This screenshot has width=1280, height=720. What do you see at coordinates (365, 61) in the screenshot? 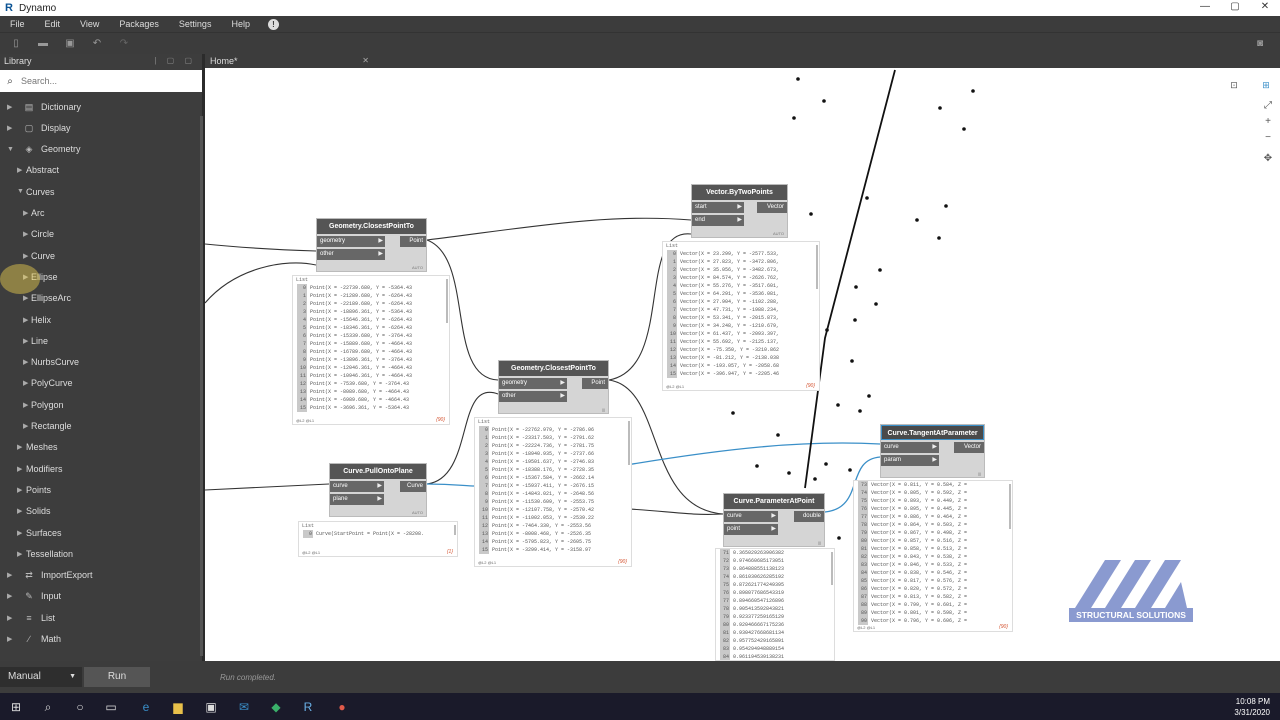
I see `close-tab-icon: ✕` at bounding box center [365, 61].